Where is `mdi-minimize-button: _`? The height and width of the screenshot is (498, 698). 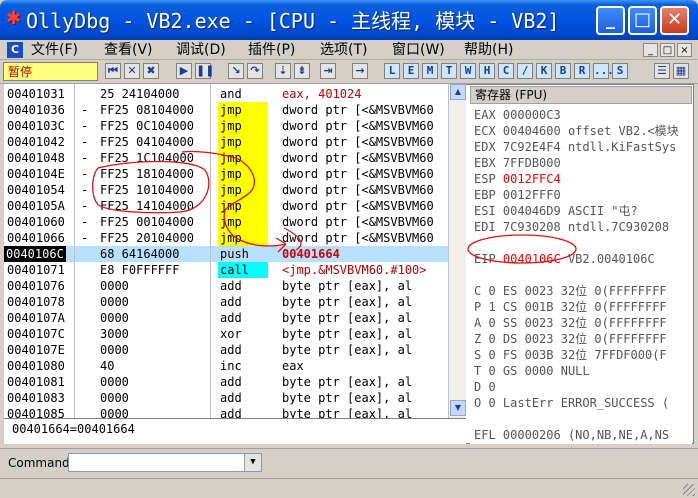
mdi-minimize-button: _ is located at coordinates (650, 50).